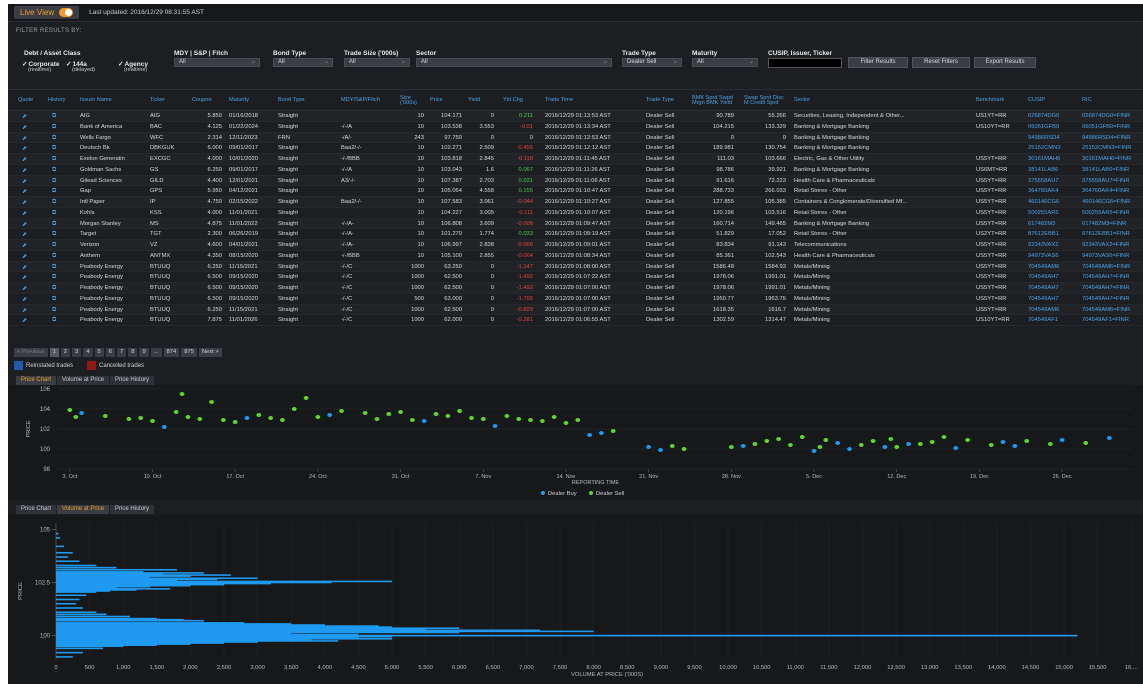 The height and width of the screenshot is (684, 1143). Describe the element at coordinates (1043, 256) in the screenshot. I see `table-cell: 94973VAS6` at that location.